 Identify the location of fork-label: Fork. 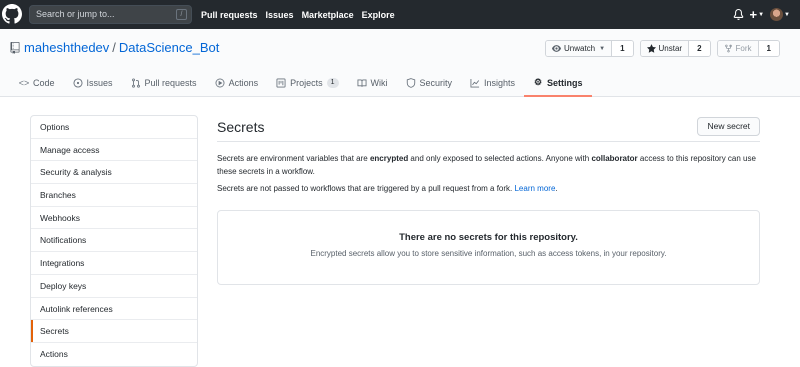
(743, 48).